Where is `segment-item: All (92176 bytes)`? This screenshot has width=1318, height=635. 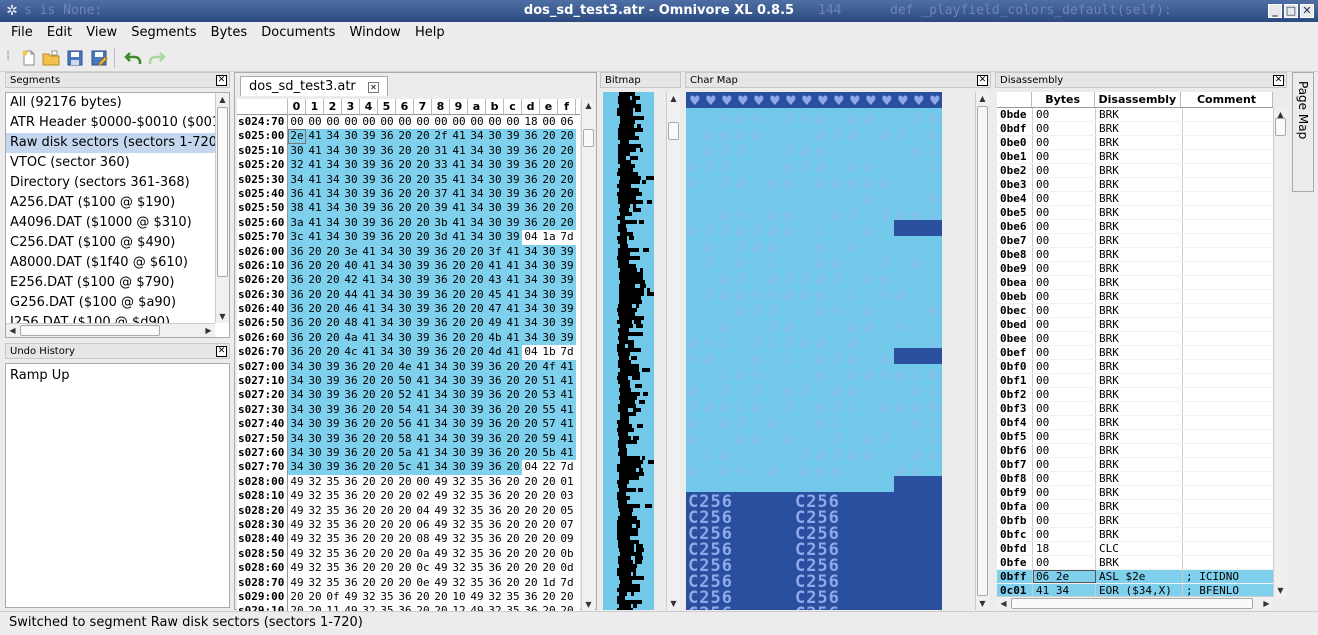
segment-item: All (92176 bytes) is located at coordinates (117, 103).